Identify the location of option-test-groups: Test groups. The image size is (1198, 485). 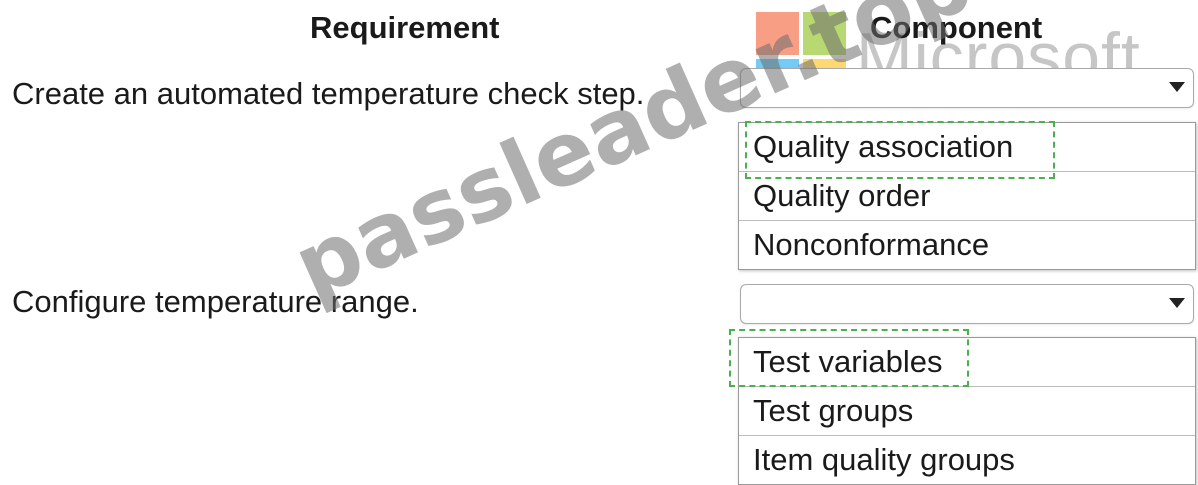
(967, 411).